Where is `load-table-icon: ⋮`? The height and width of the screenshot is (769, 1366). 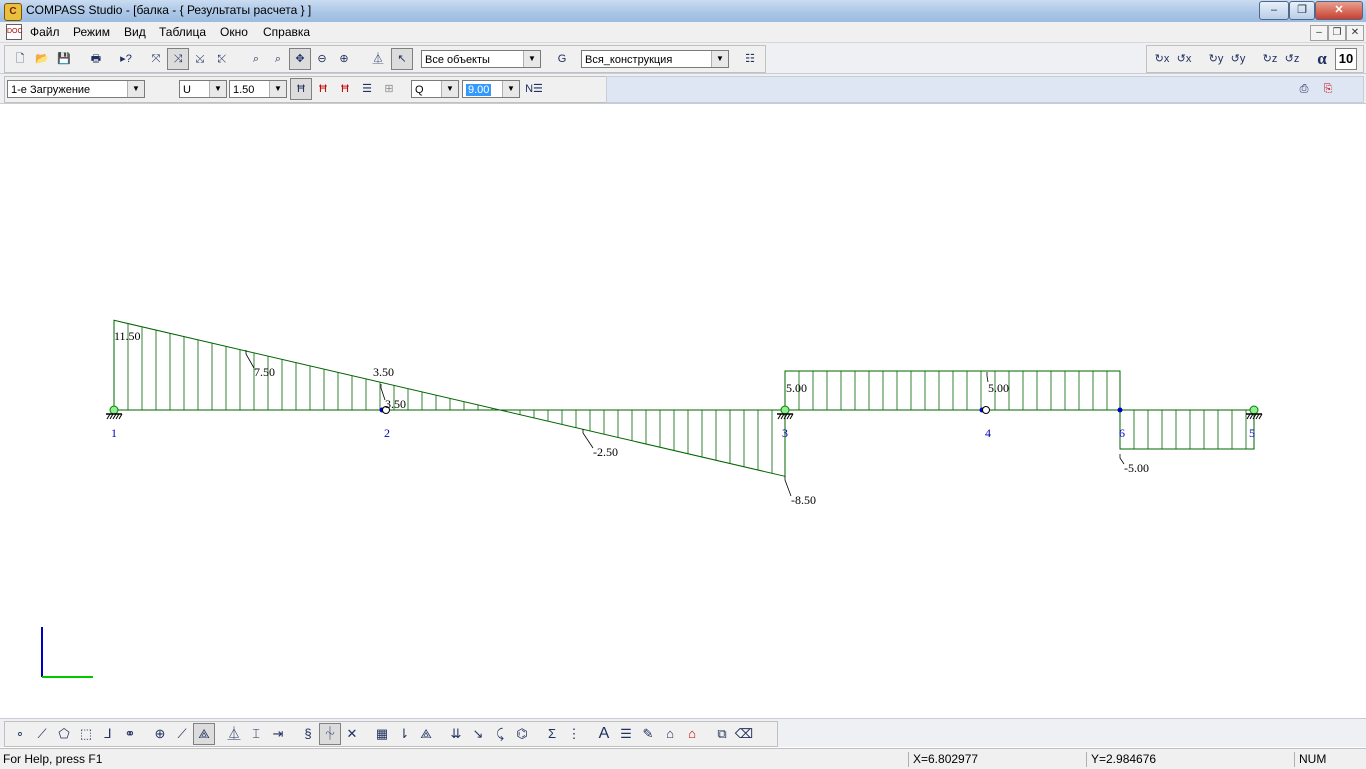
load-table-icon: ⋮ is located at coordinates (574, 734).